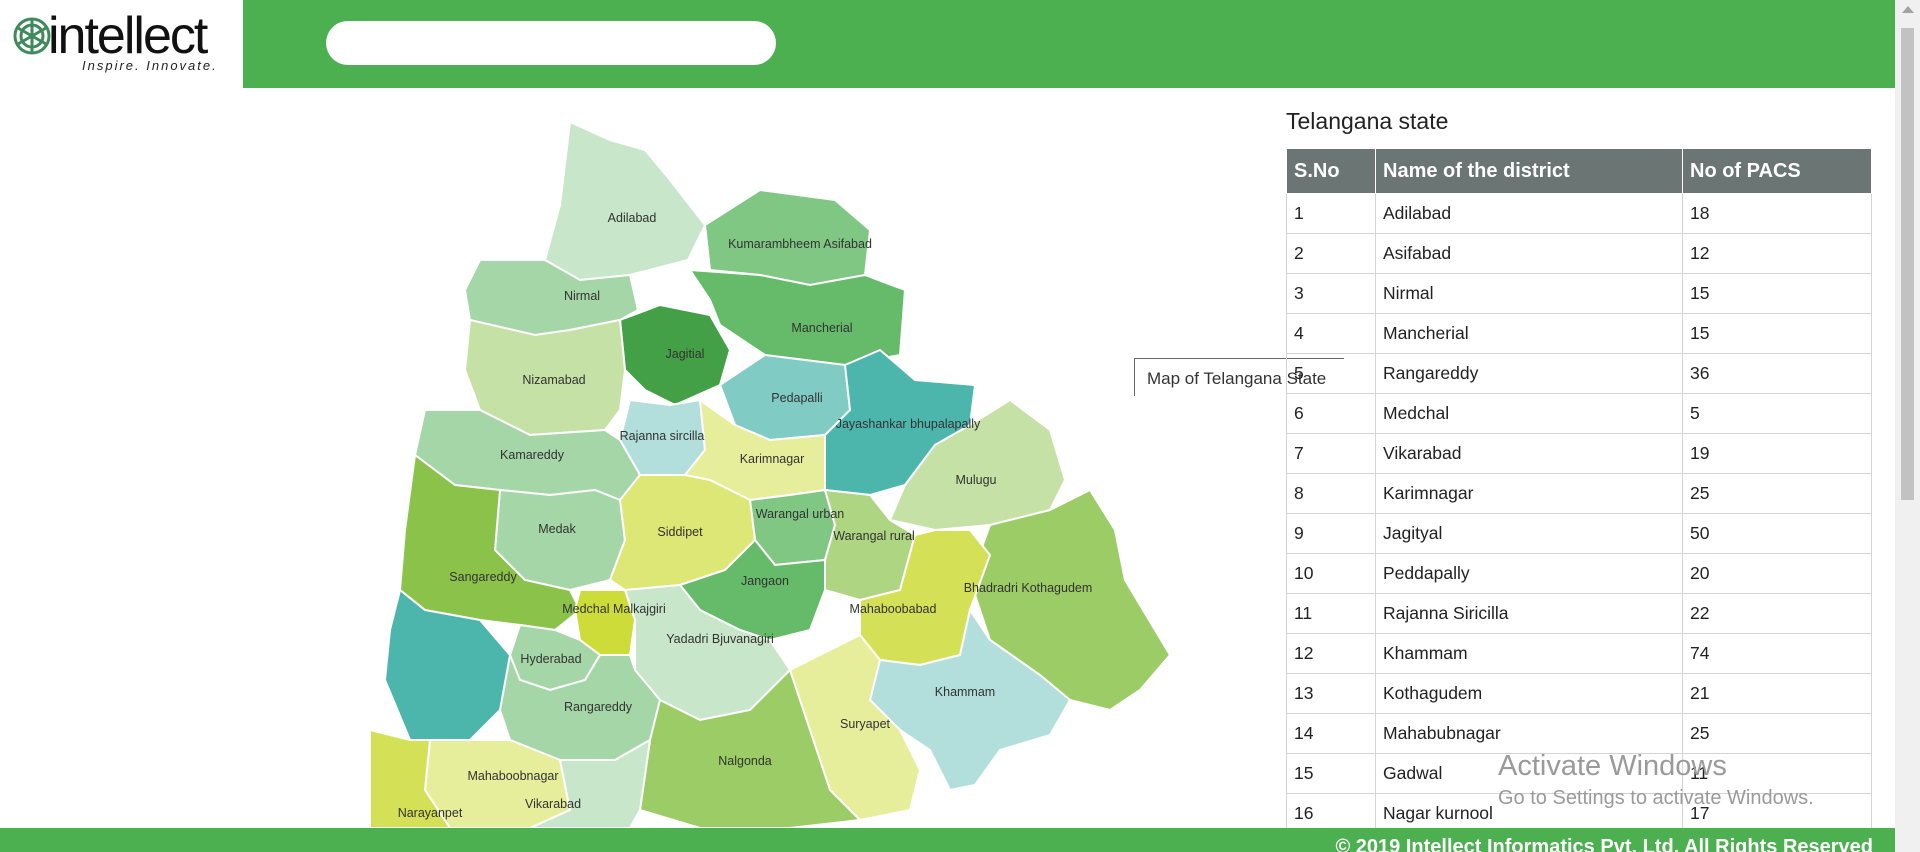  Describe the element at coordinates (662, 436) in the screenshot. I see `map-label: Rajanna sircilla` at that location.